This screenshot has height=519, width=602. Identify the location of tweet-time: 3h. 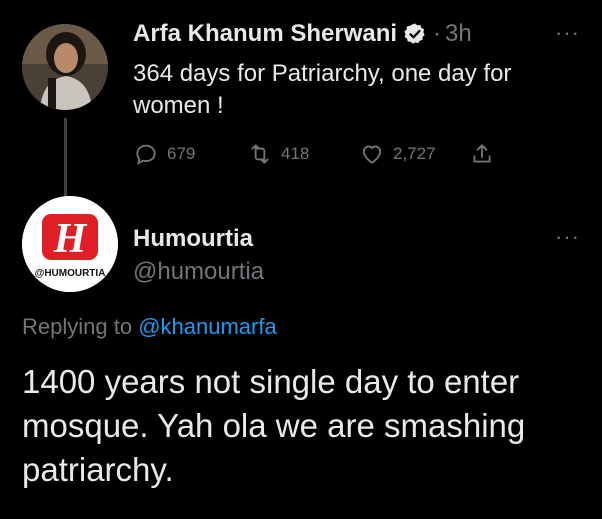
(458, 34).